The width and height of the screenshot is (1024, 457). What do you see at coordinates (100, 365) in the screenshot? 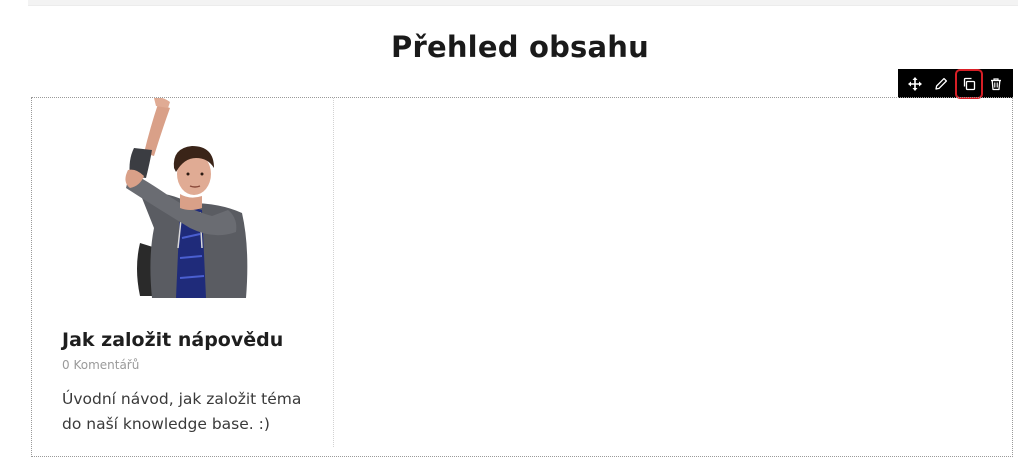
I see `post-comment-count: 0 Komentářů` at bounding box center [100, 365].